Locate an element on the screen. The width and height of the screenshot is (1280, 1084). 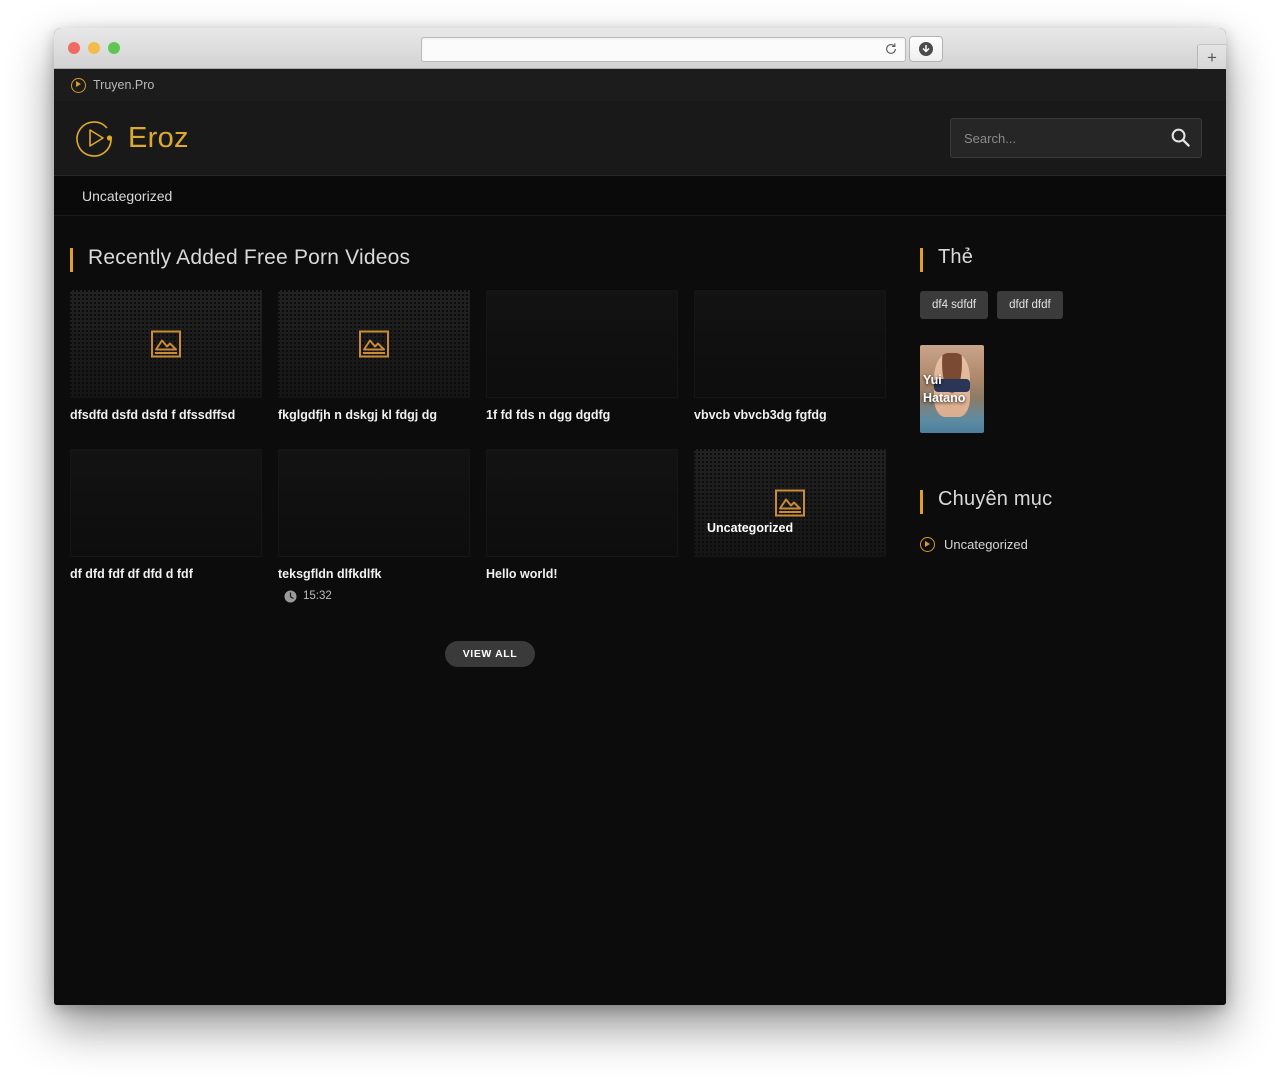
video-card-inner: fkglgdfjh n dskgj kl fdgj dg is located at coordinates (374, 356).